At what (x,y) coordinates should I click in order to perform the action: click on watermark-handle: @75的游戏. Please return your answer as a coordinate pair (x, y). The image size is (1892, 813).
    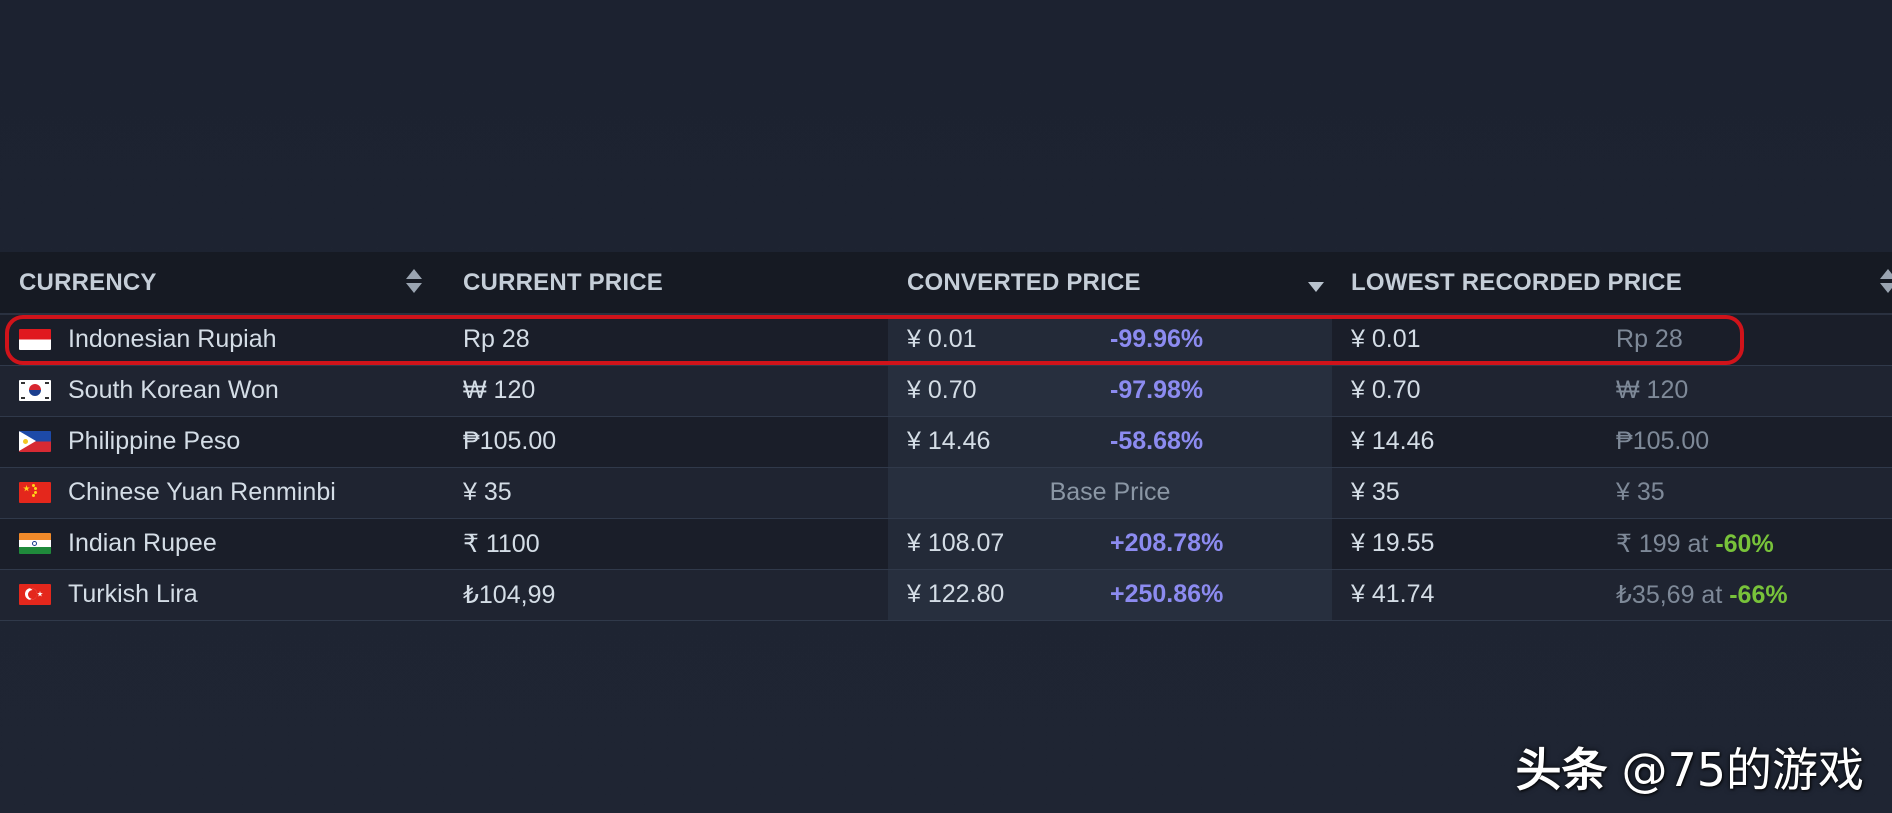
    Looking at the image, I should click on (1742, 770).